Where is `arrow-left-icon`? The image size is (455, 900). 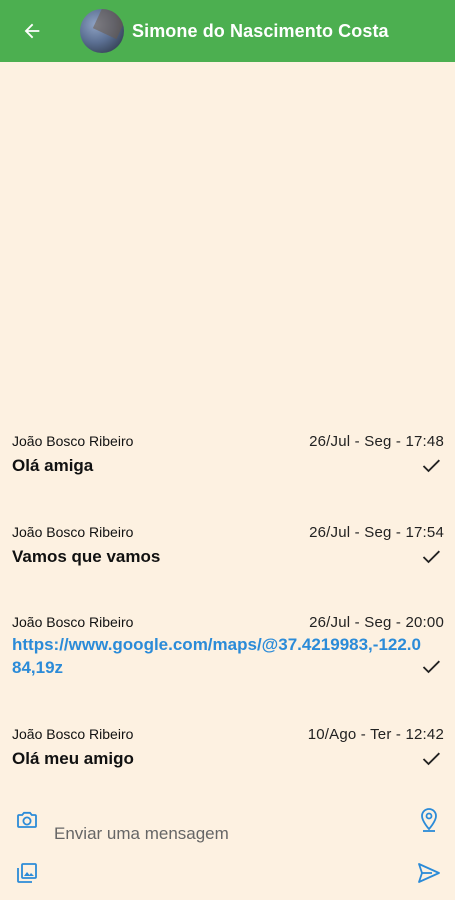 arrow-left-icon is located at coordinates (32, 31).